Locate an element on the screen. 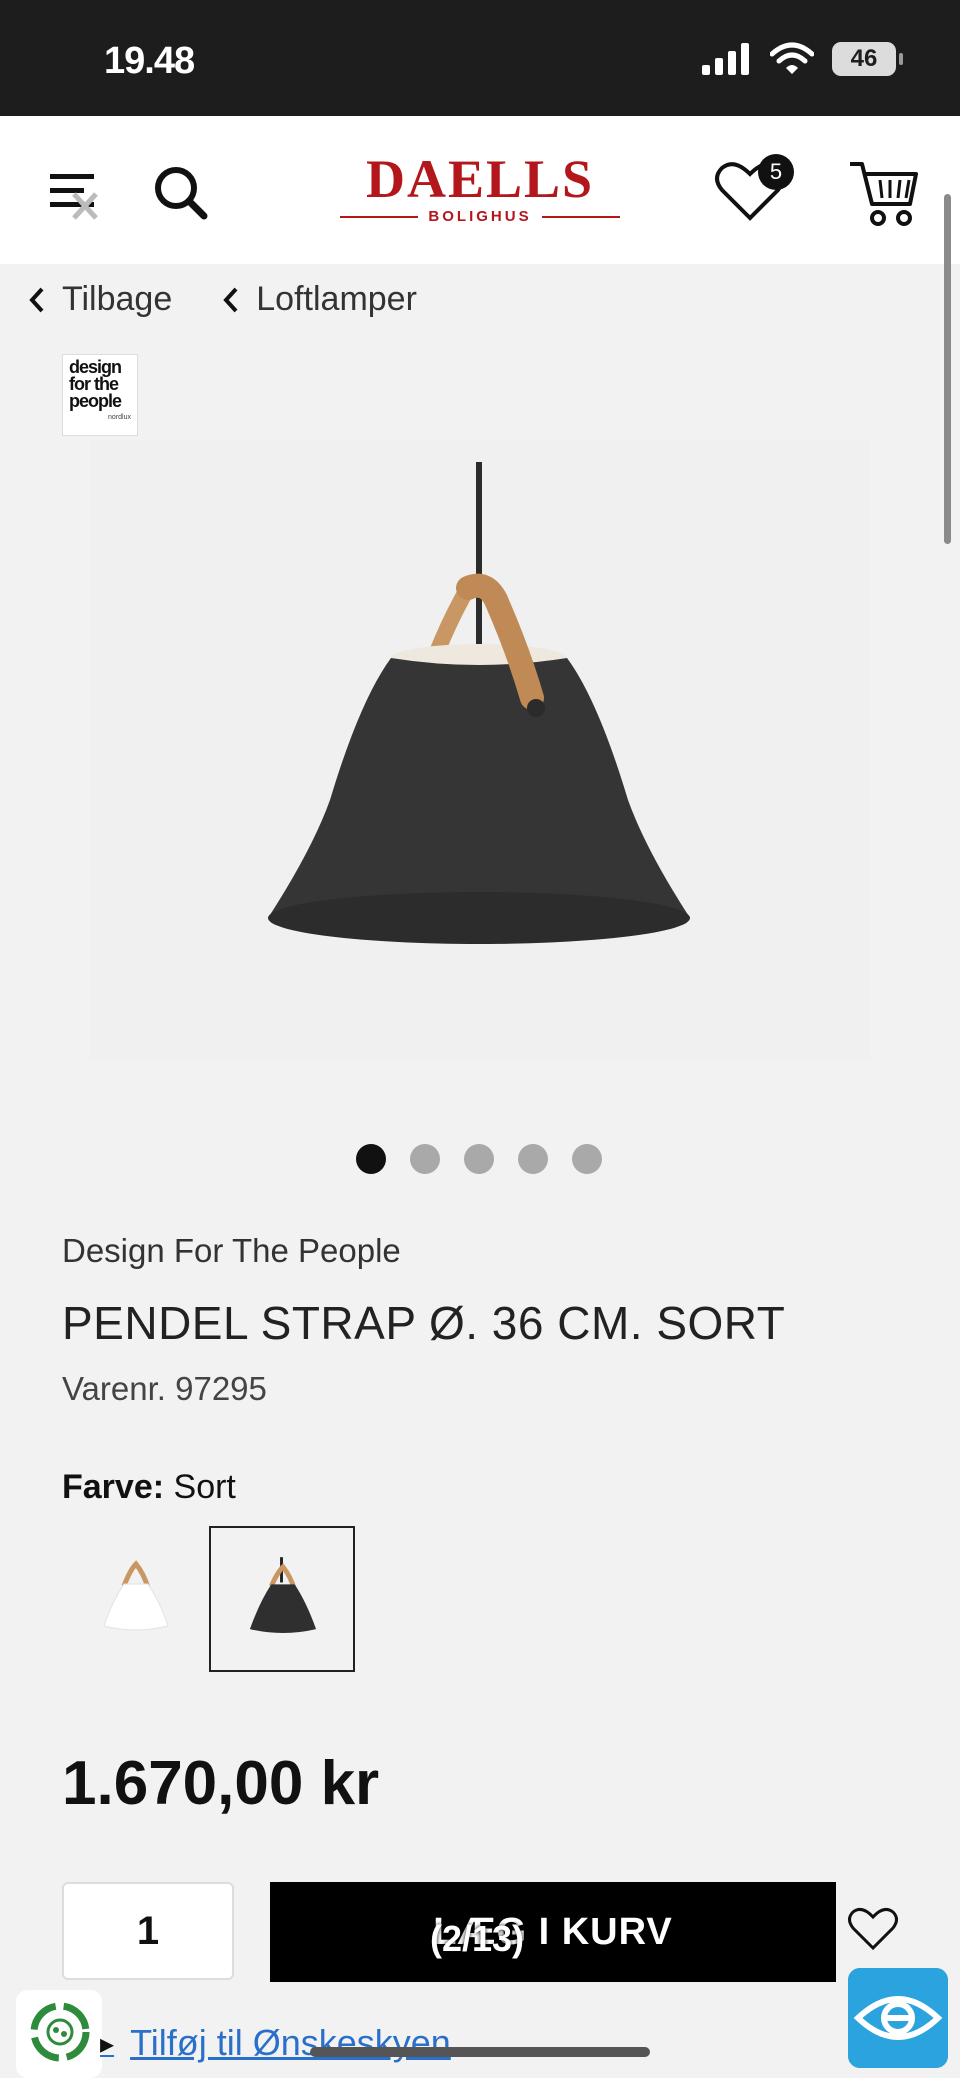  breadcrumb: Tilbage Loftlamper is located at coordinates (221, 299).